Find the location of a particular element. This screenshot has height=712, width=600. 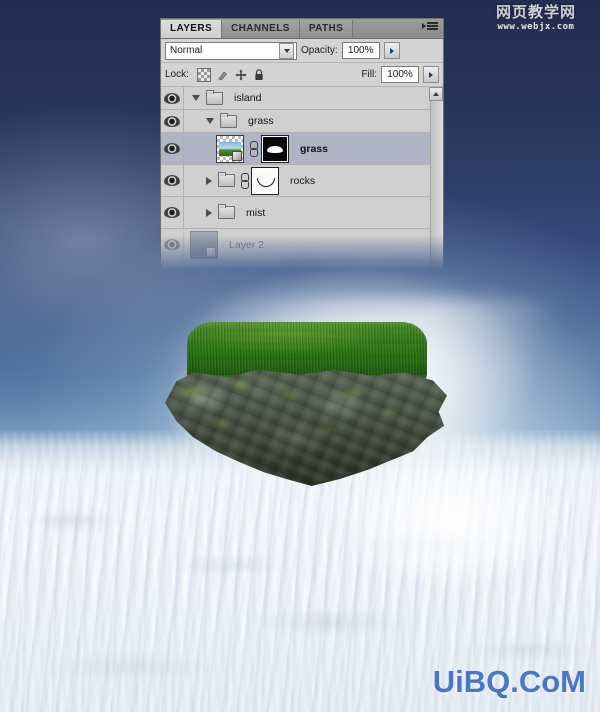

lock-transparent-pixels-icon is located at coordinates (203, 74).